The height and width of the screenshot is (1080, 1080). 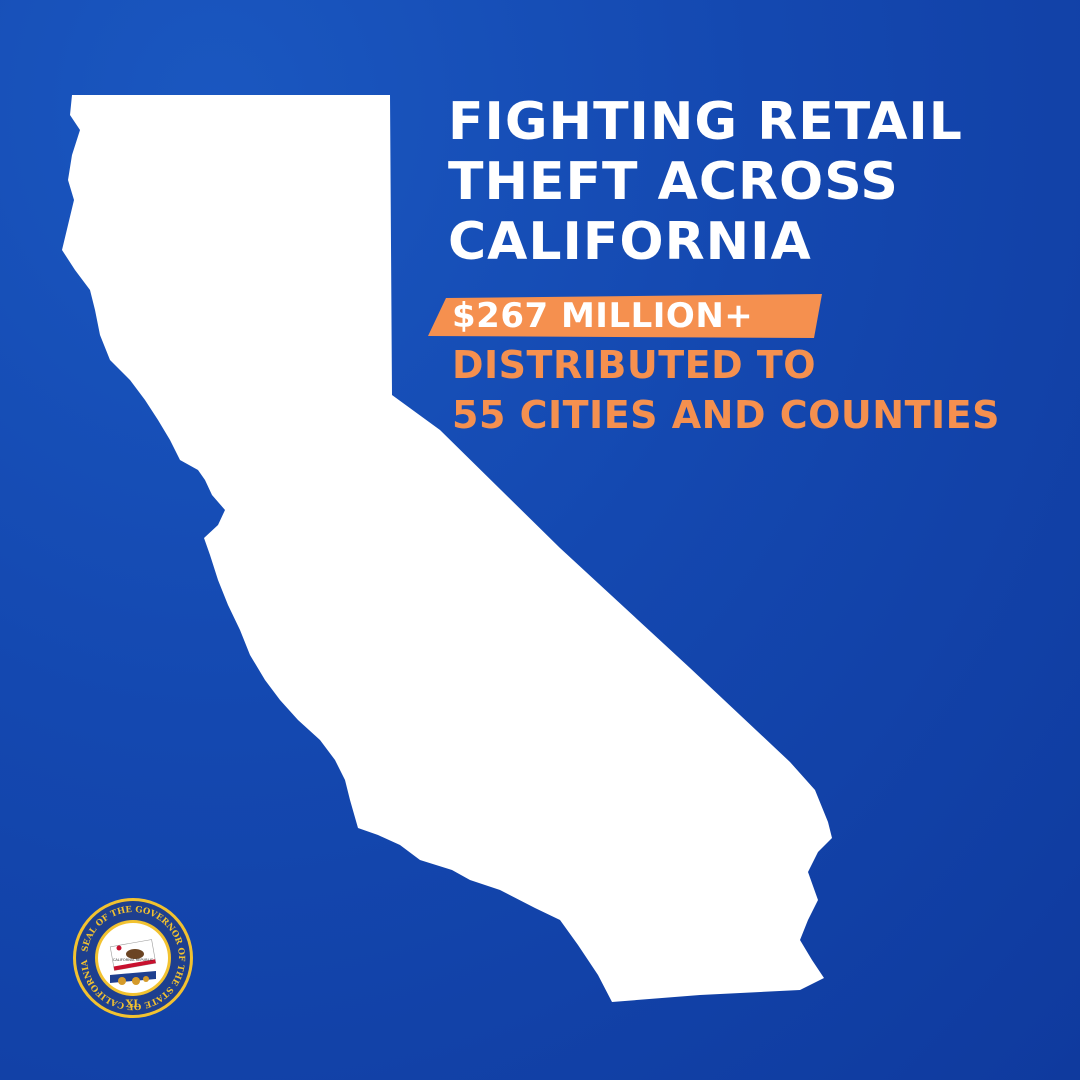 I want to click on svg-text: XL, so click(x=133, y=1004).